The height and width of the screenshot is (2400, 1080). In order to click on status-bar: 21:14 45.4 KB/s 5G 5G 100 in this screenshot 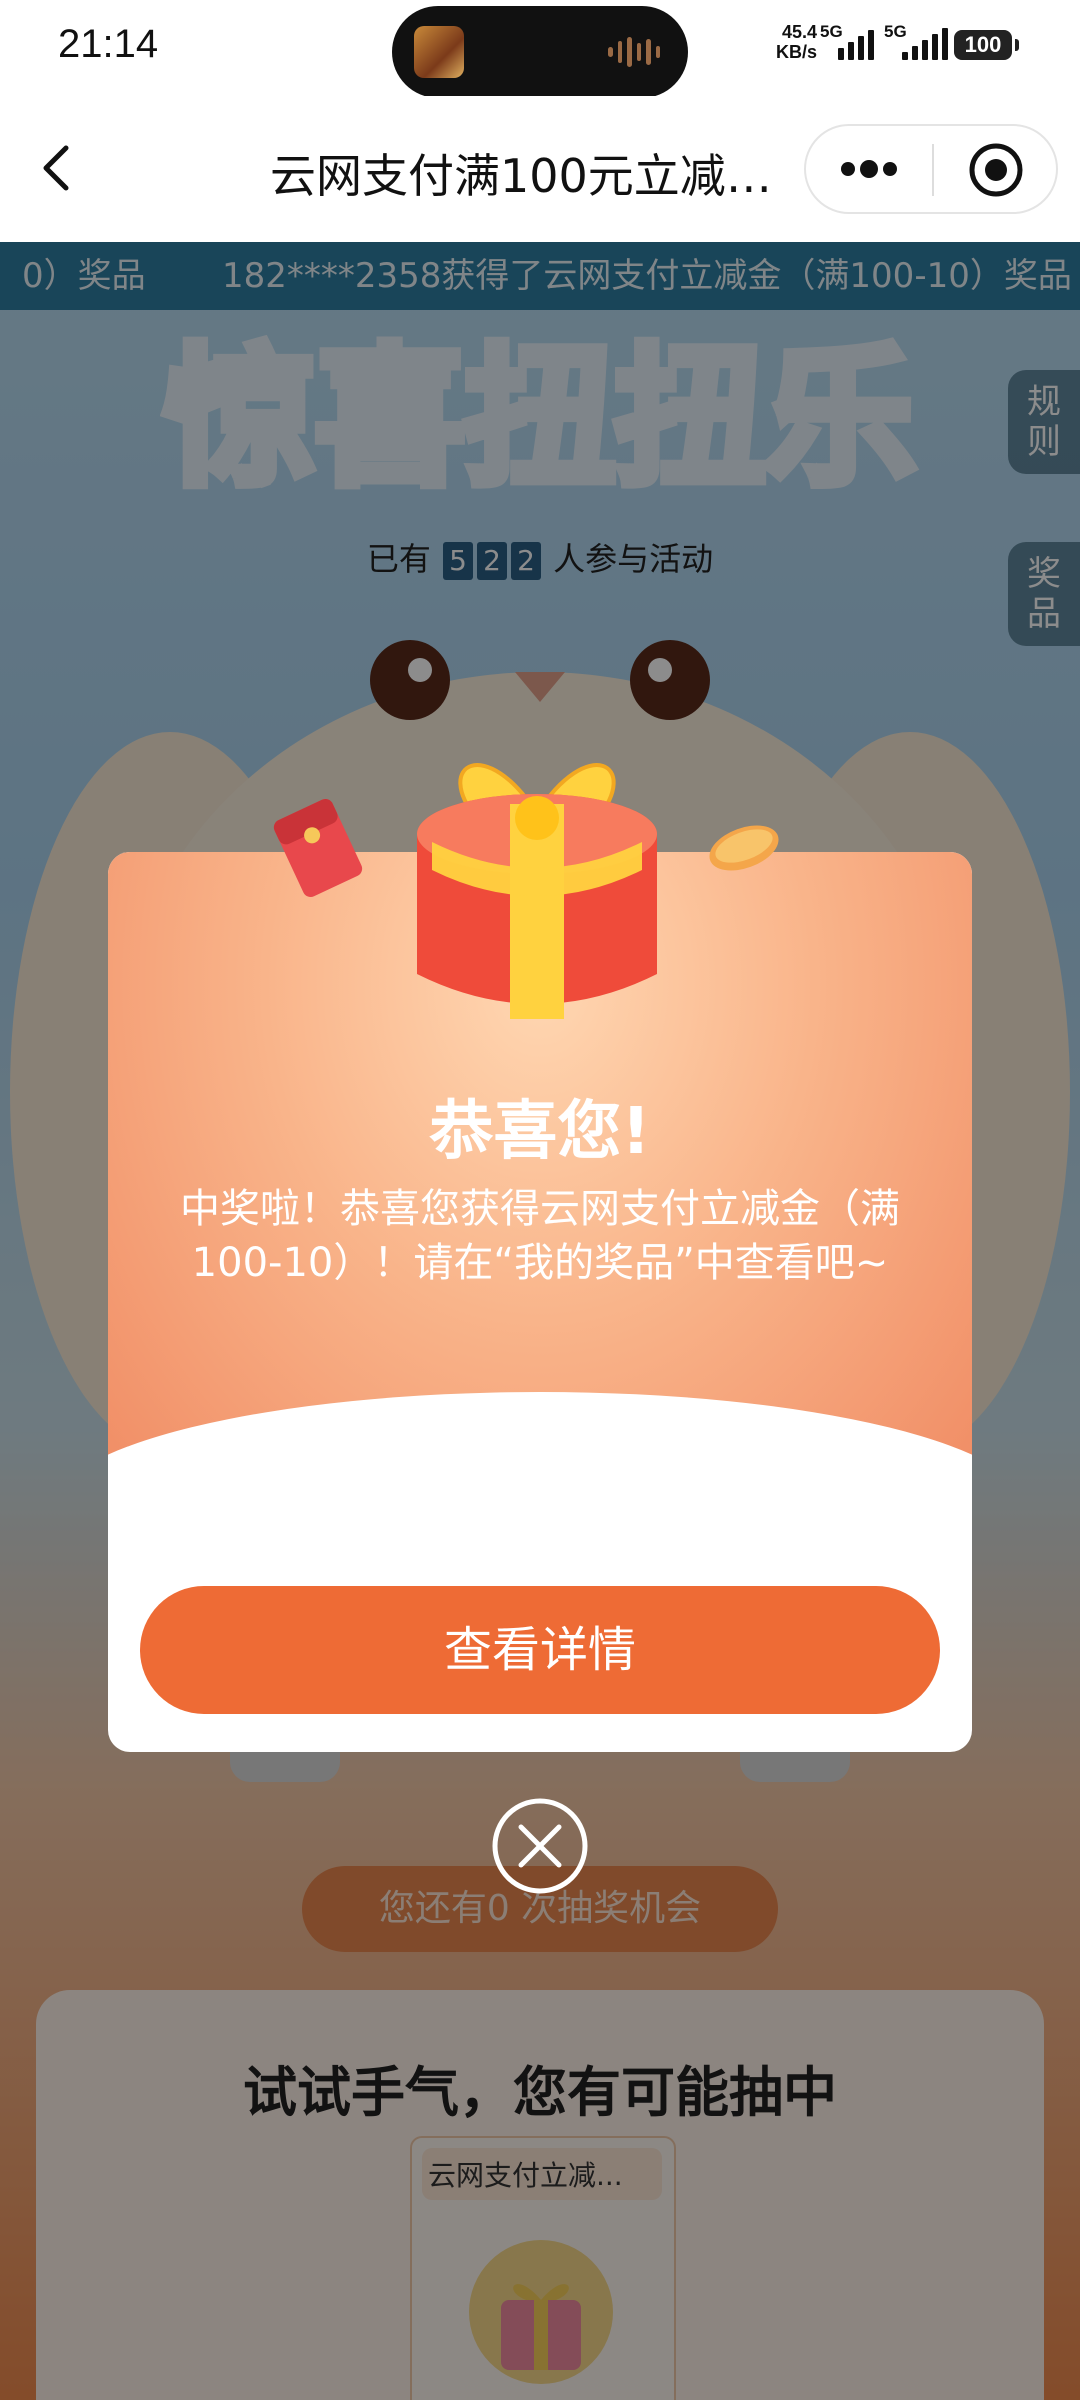, I will do `click(540, 49)`.